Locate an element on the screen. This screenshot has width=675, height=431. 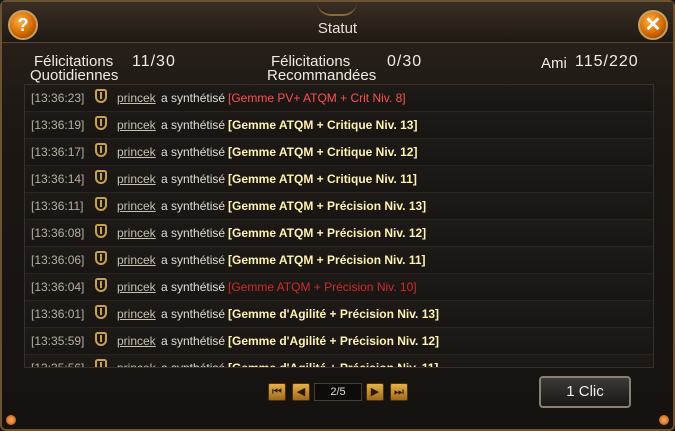
window-title: Statut is located at coordinates (337, 28).